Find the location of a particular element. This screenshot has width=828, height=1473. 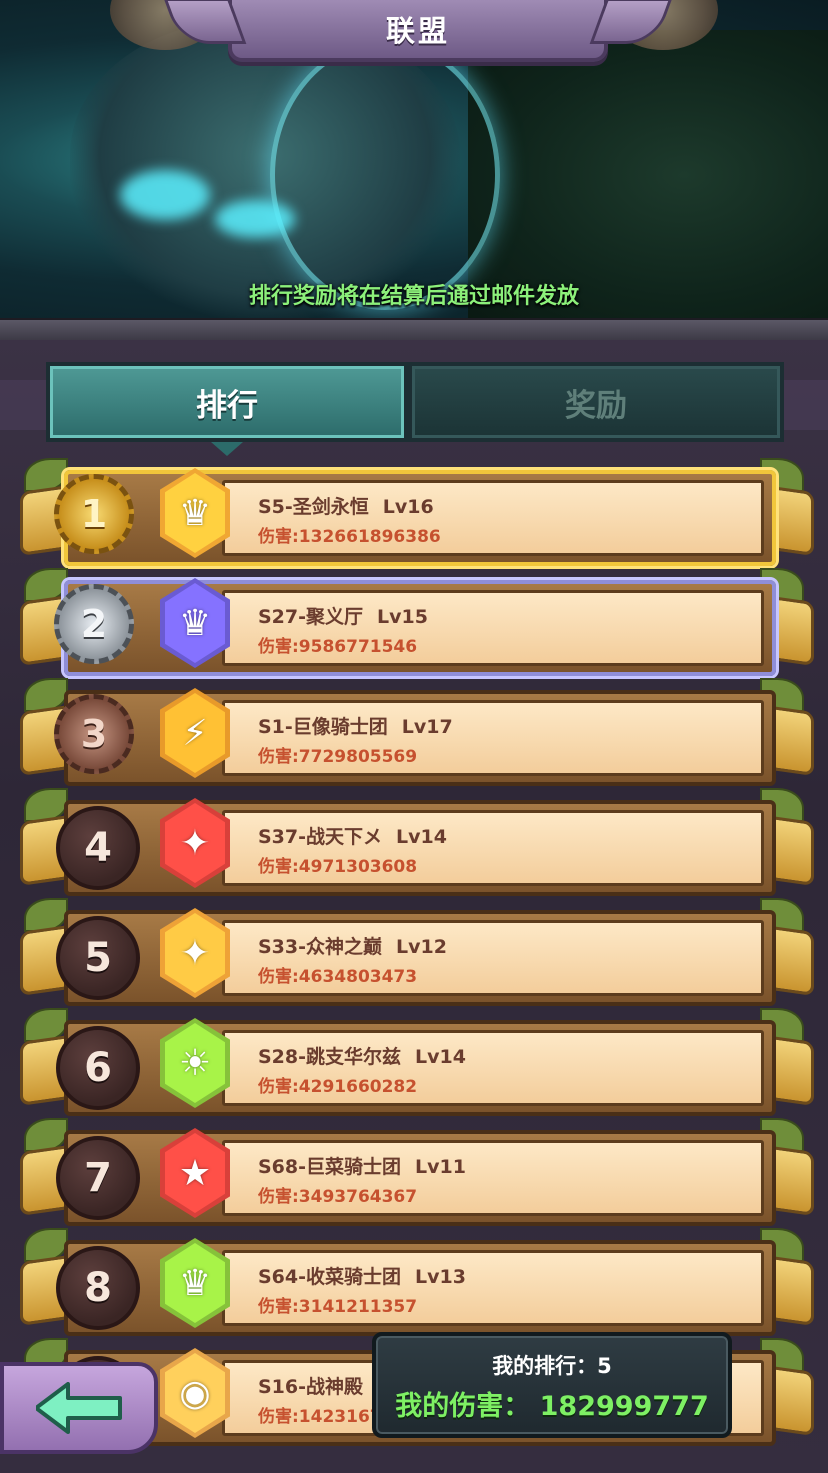

my-rank-panel: 我的排行：5 我的伤害： 182999777 is located at coordinates (552, 1385).